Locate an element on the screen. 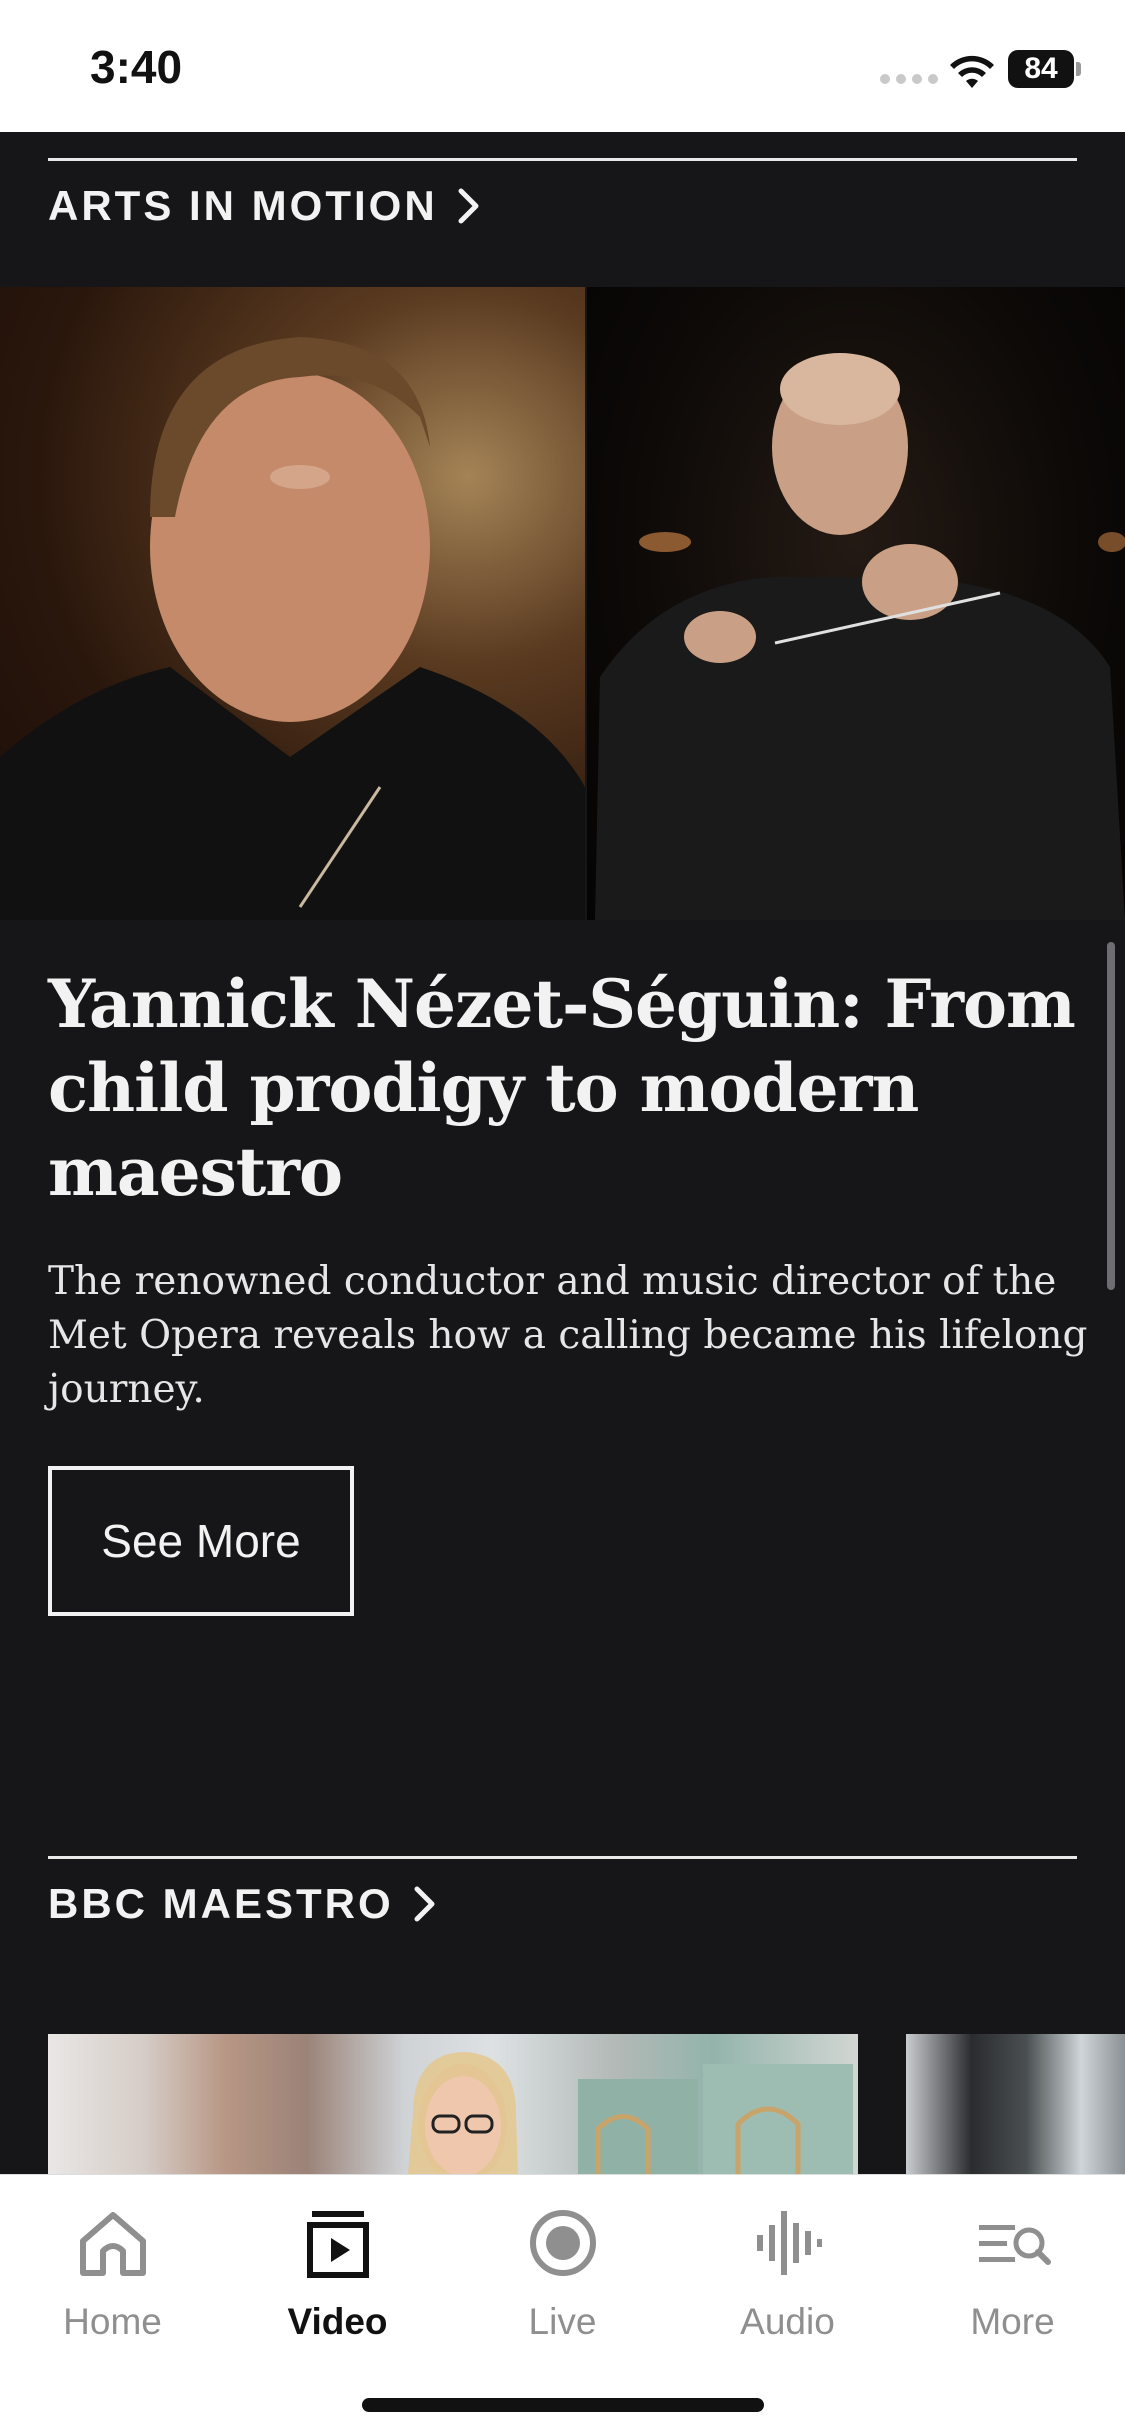 This screenshot has width=1125, height=2436. nav-label: Home is located at coordinates (112, 2321).